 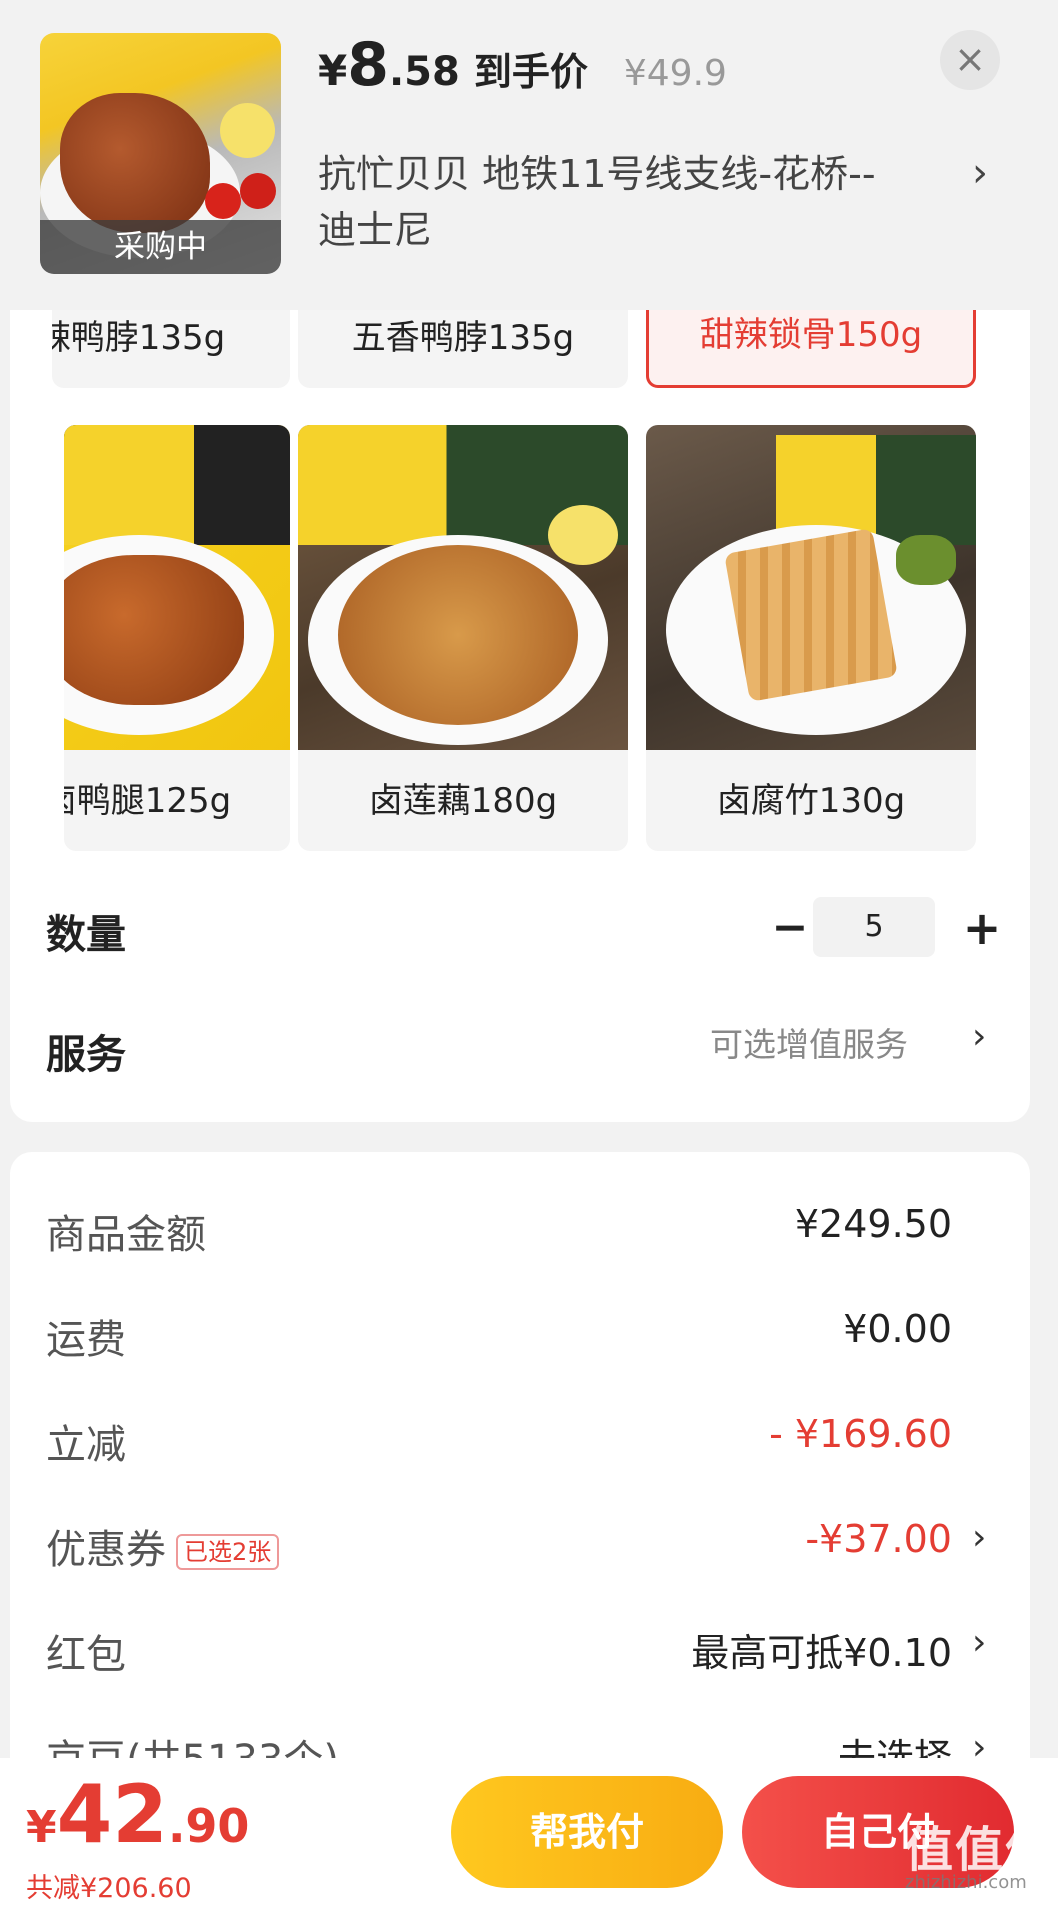 I want to click on thumbnail-food, so click(x=135, y=163).